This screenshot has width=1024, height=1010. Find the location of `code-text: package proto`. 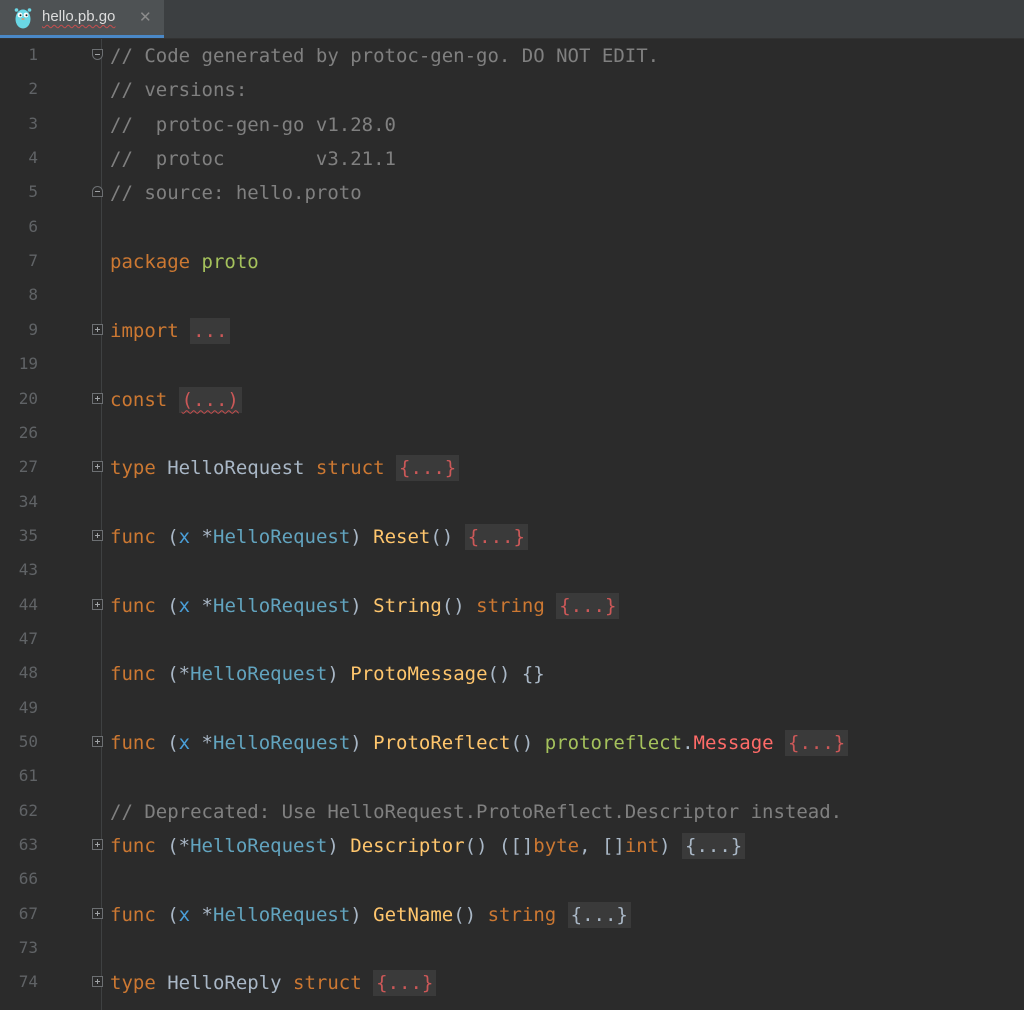

code-text: package proto is located at coordinates (184, 262).